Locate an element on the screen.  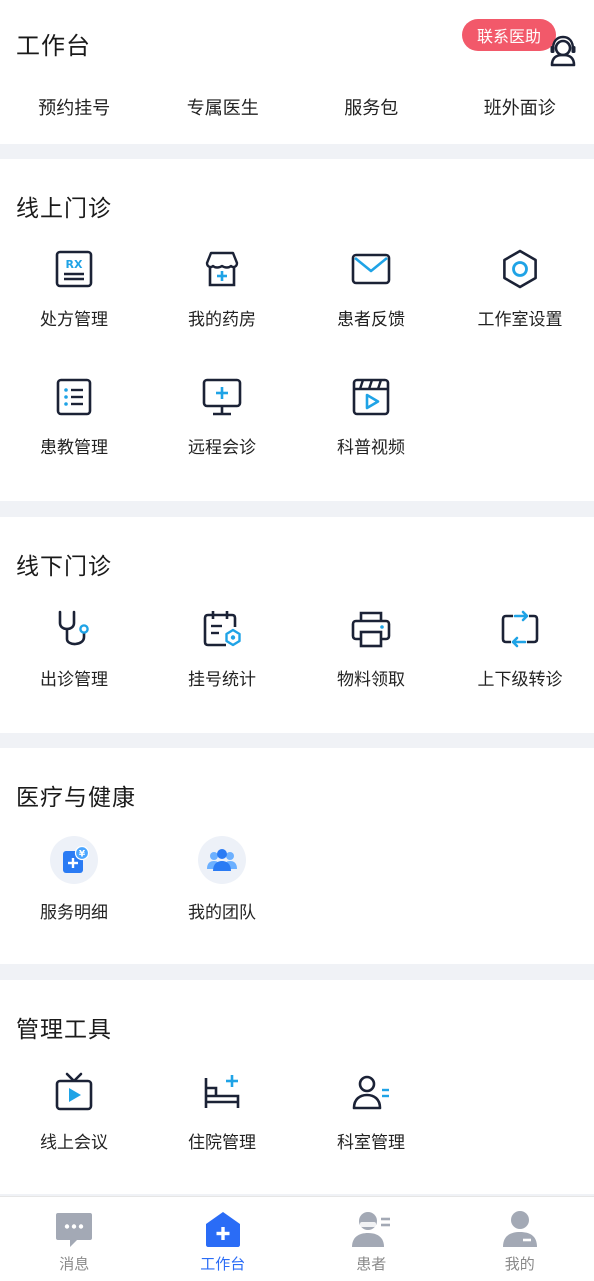
quick-links: 预约挂号 专属医生 服务包 班外面诊 is located at coordinates (297, 107).